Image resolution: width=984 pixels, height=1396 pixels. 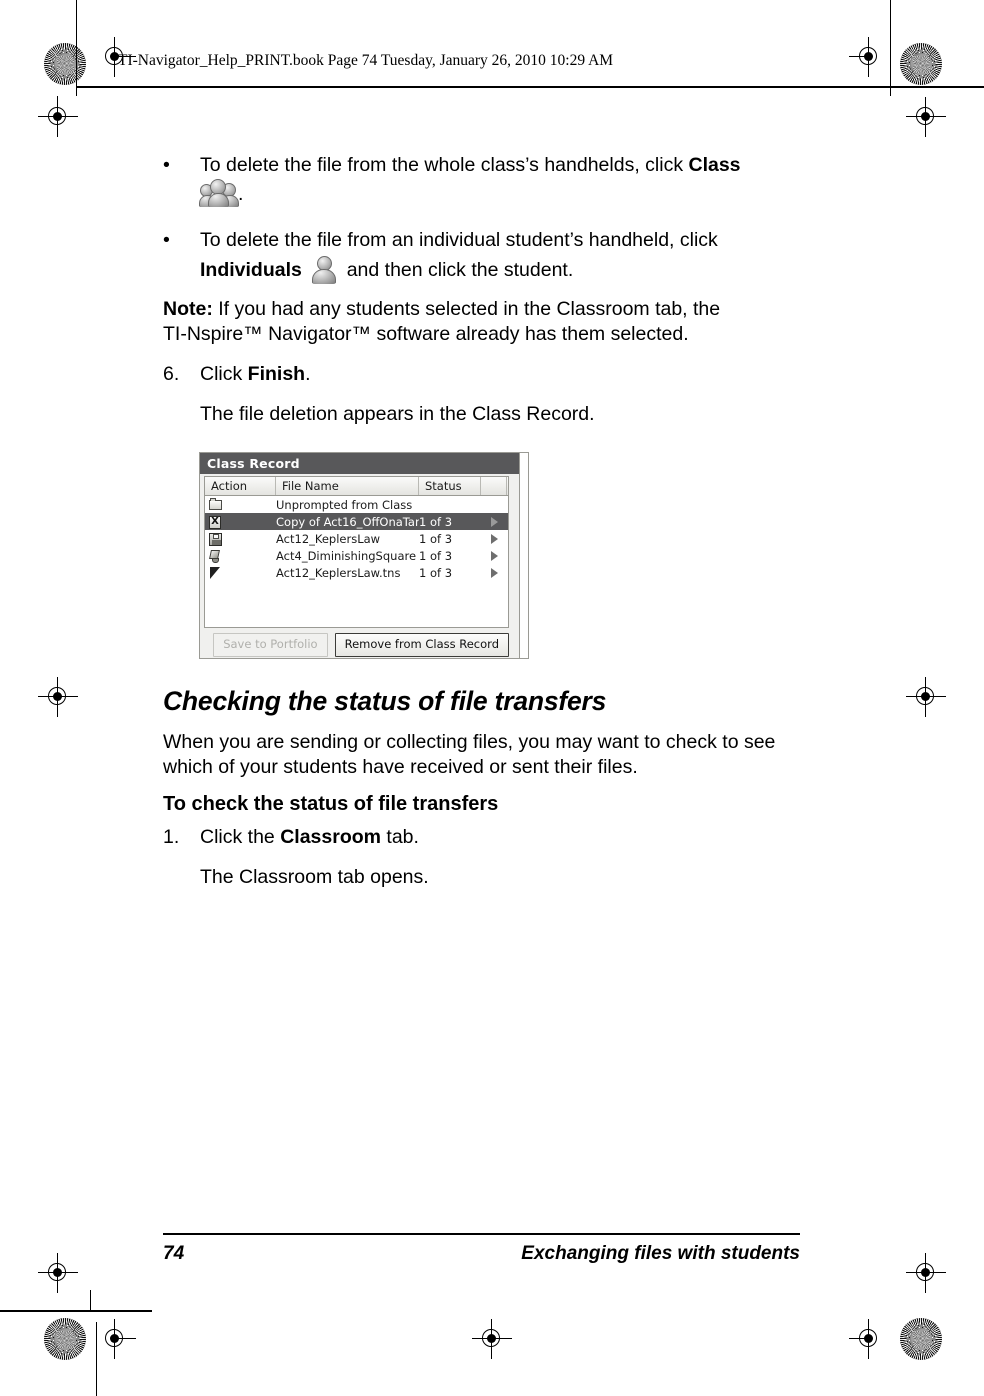 I want to click on registration-starburst-bottom-right, so click(x=921, y=1339).